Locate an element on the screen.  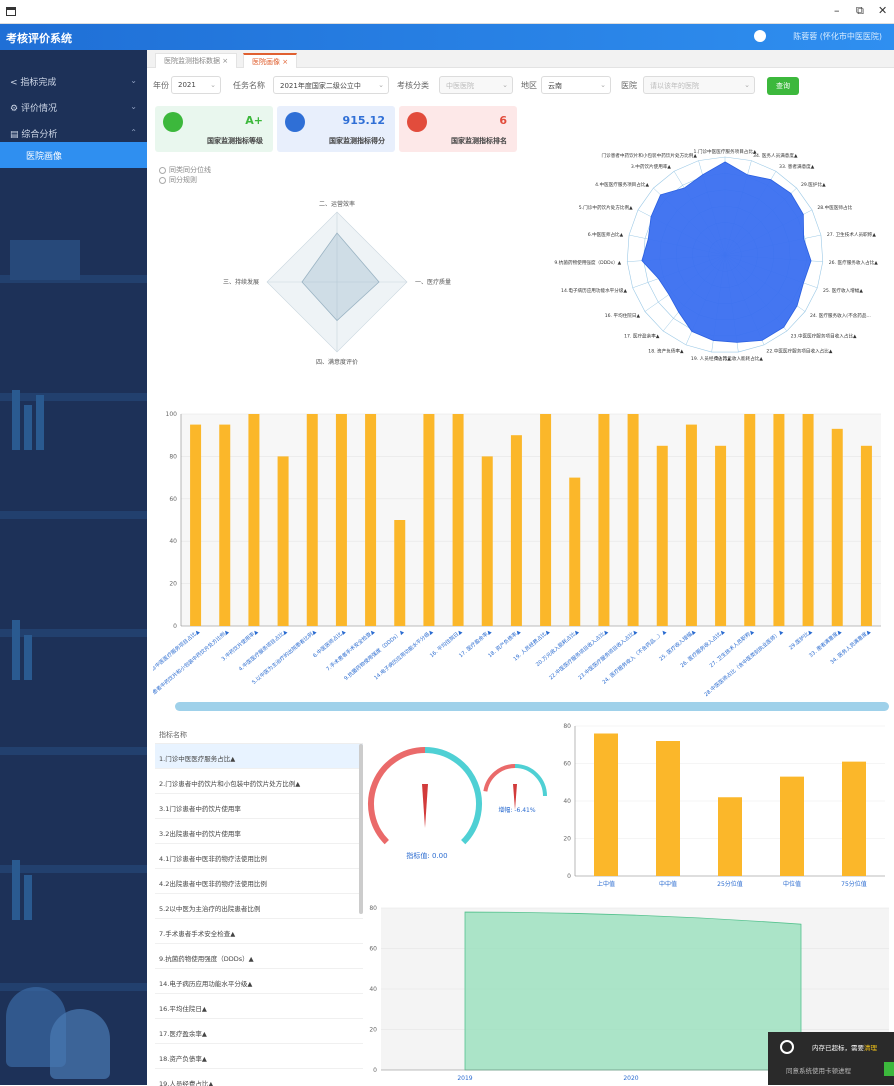
list-item: 4.2出院患者中医非药物疗法使用比例 is located at coordinates (259, 881).